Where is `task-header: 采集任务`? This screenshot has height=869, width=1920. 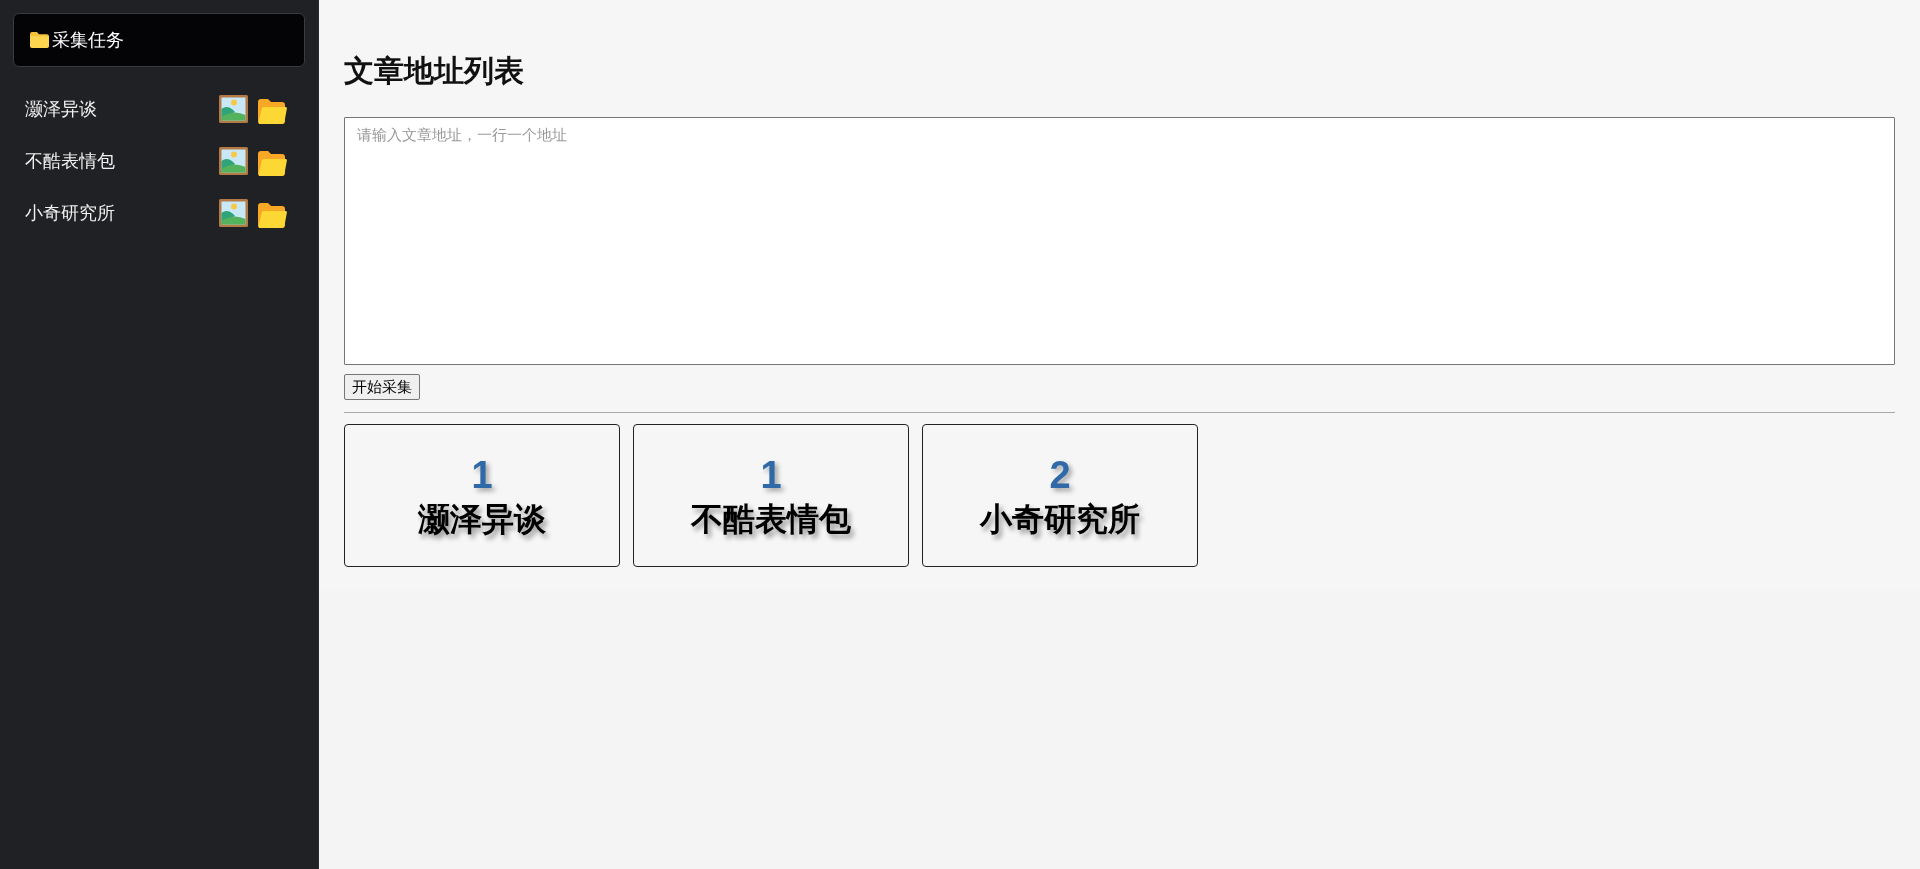
task-header: 采集任务 is located at coordinates (159, 40).